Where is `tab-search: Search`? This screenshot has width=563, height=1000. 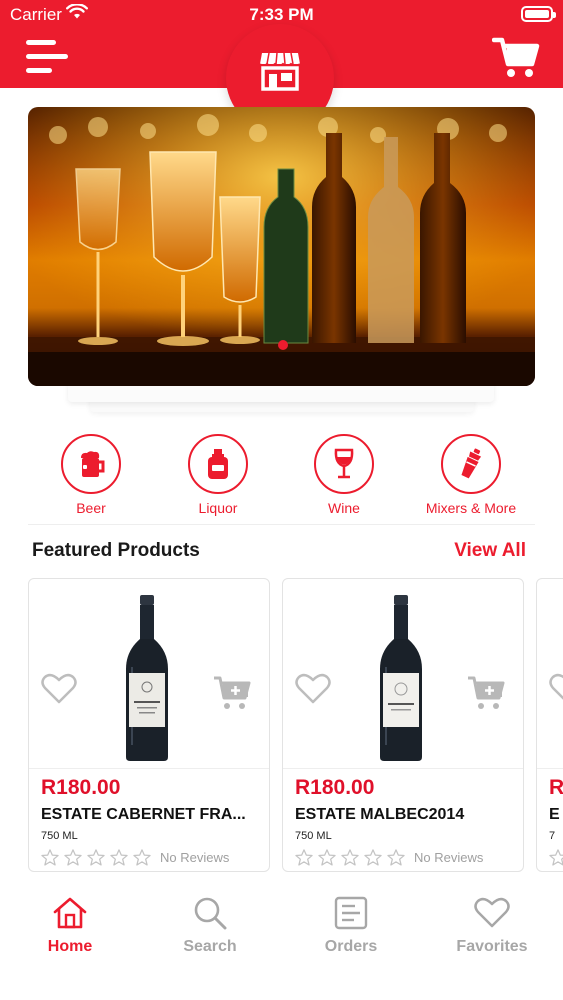 tab-search: Search is located at coordinates (210, 926).